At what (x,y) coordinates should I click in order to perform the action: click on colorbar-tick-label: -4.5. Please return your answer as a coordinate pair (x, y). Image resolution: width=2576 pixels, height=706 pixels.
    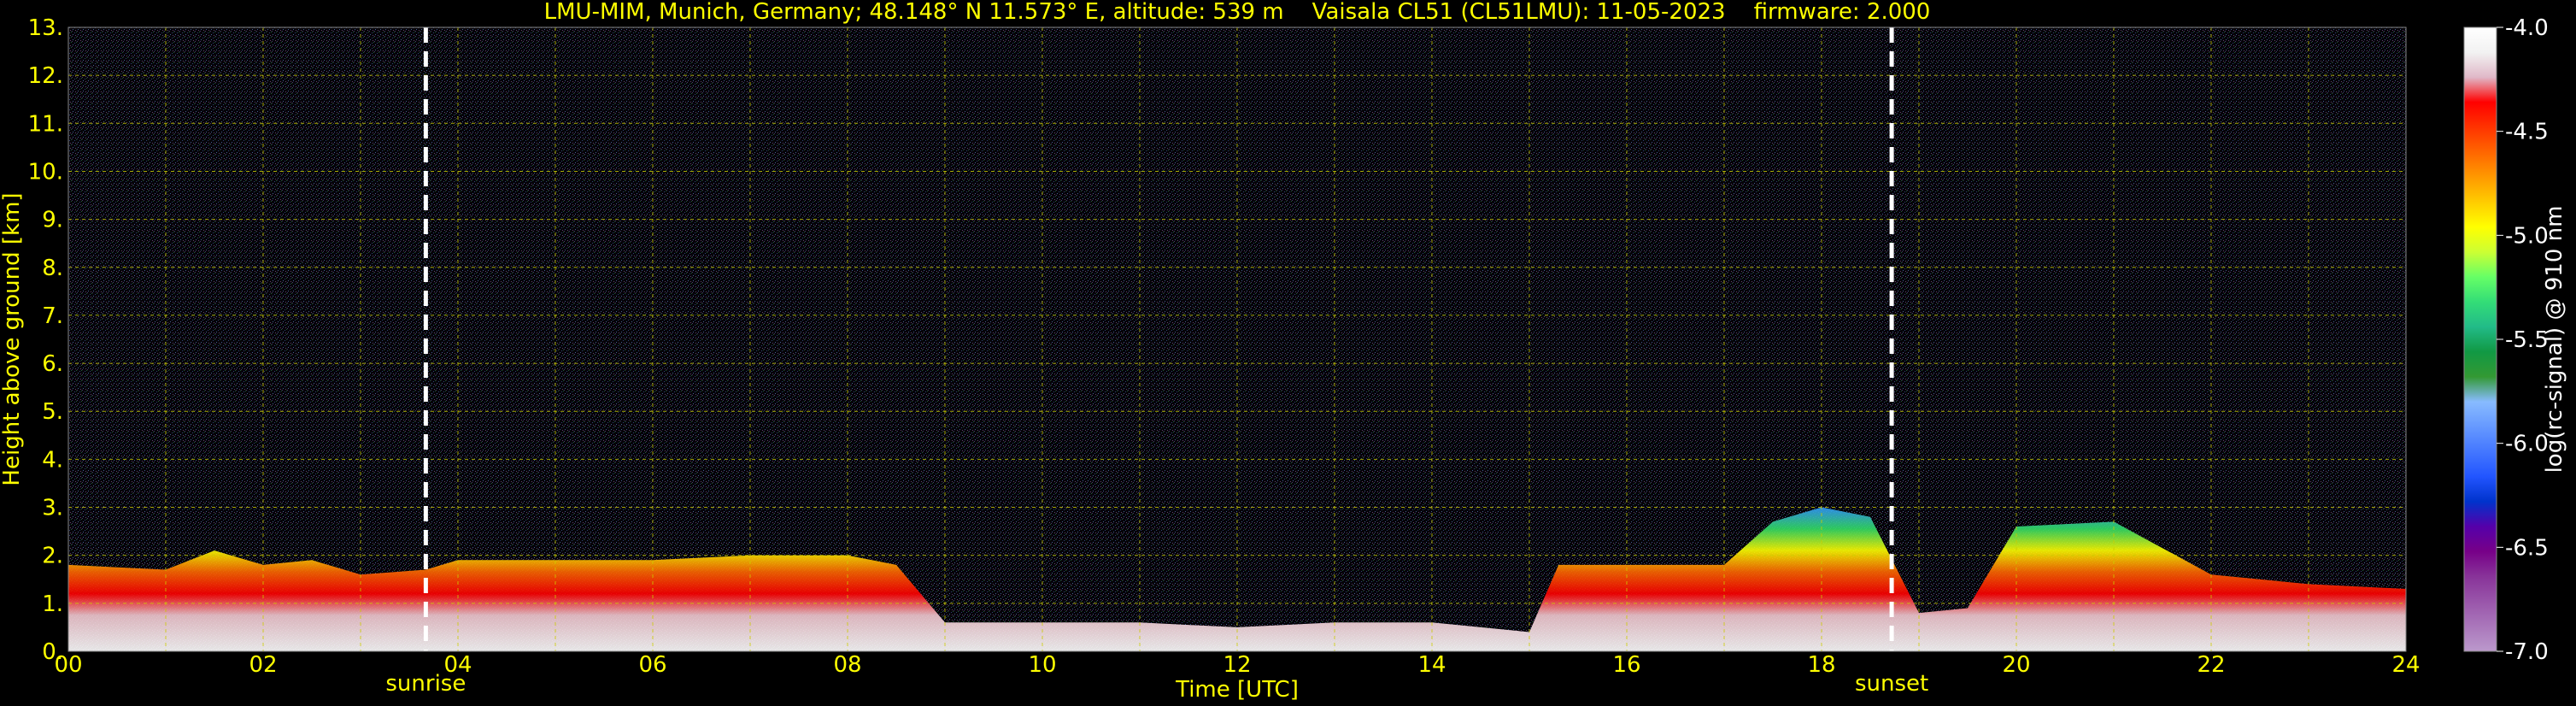
    Looking at the image, I should click on (2527, 132).